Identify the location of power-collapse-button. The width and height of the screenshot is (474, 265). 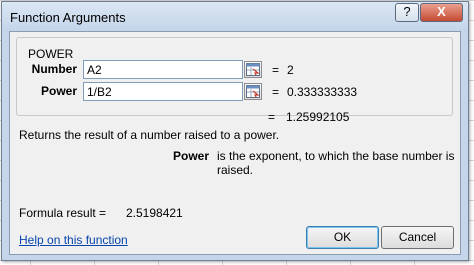
(253, 91).